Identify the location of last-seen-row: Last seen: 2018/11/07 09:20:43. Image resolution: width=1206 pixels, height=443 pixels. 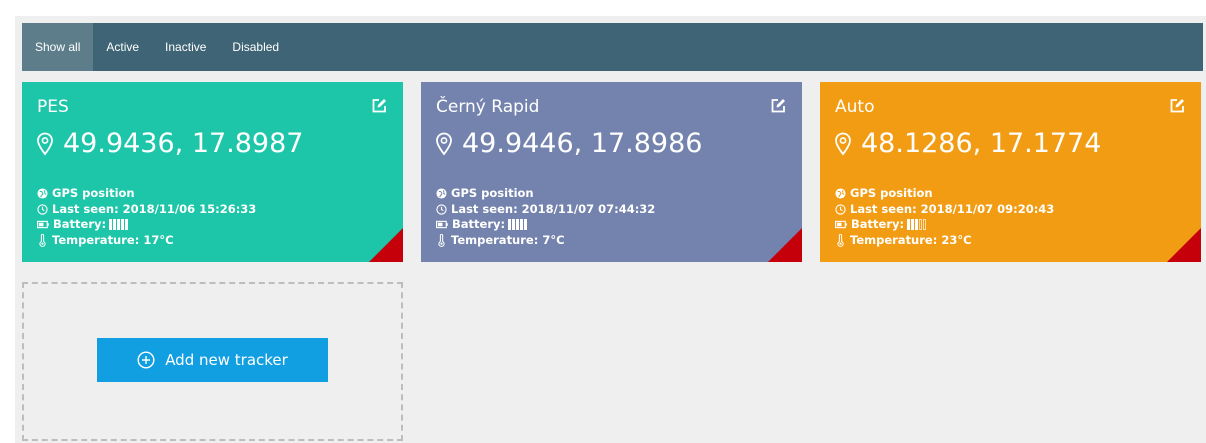
(944, 210).